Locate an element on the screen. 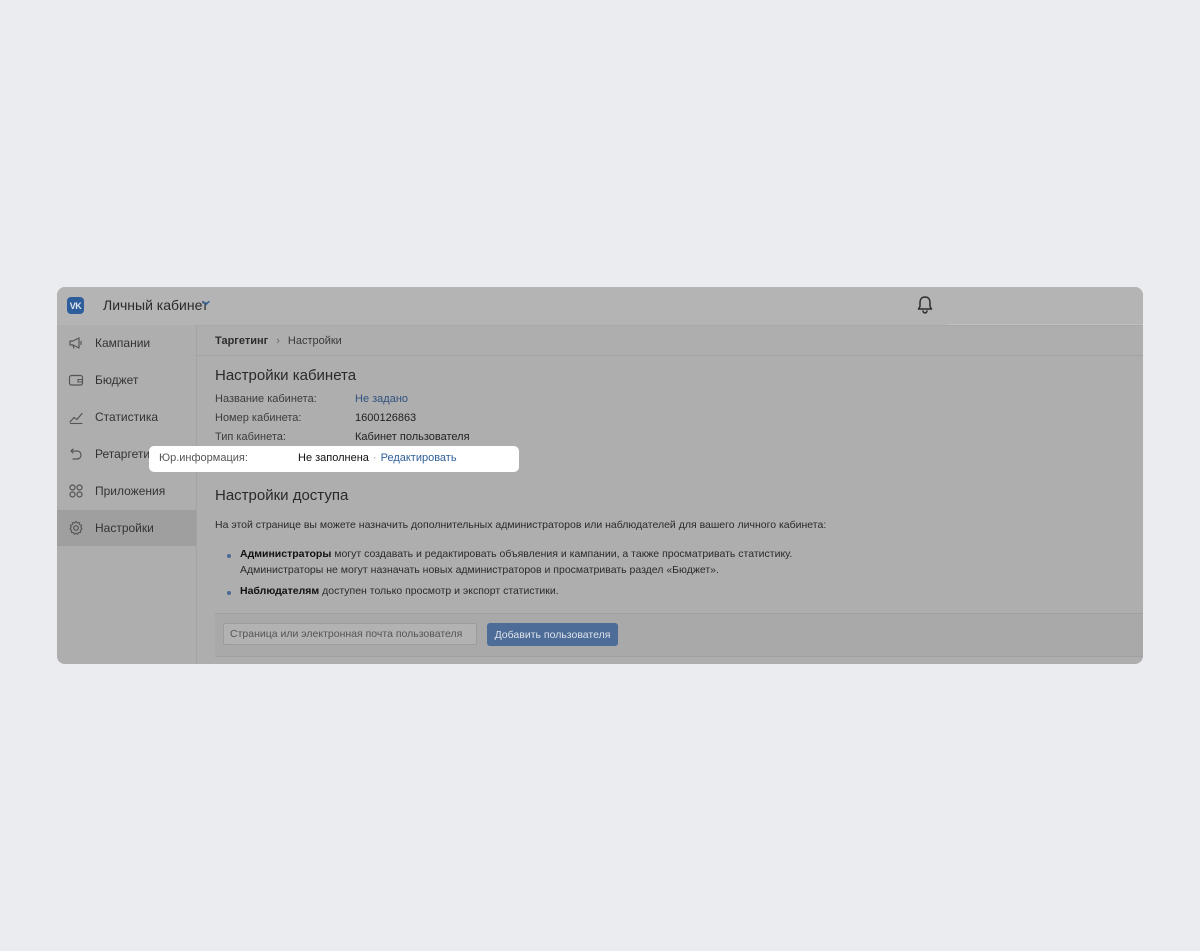 The image size is (1200, 951). wallet-icon is located at coordinates (76, 380).